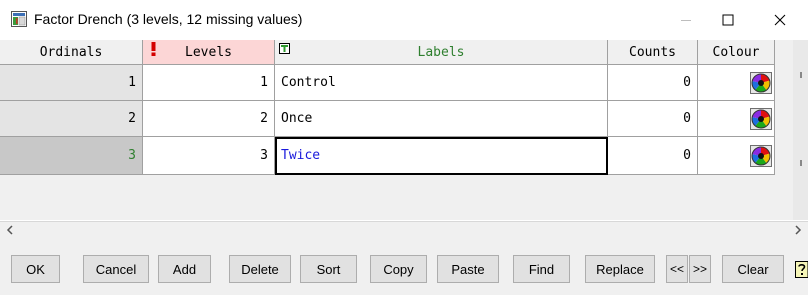  What do you see at coordinates (398, 269) in the screenshot?
I see `copy-button: Copy` at bounding box center [398, 269].